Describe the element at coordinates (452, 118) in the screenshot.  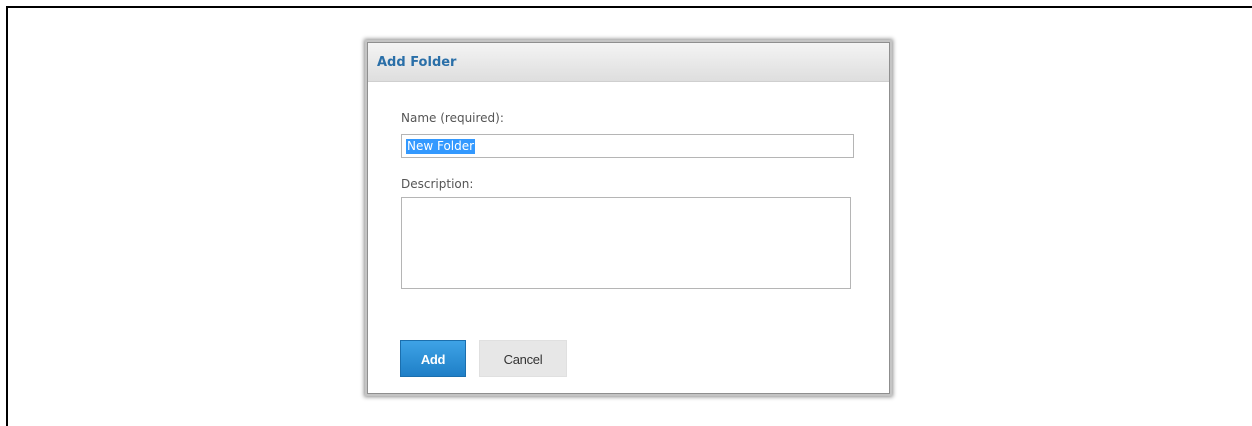
I see `name-label: Name (required):` at that location.